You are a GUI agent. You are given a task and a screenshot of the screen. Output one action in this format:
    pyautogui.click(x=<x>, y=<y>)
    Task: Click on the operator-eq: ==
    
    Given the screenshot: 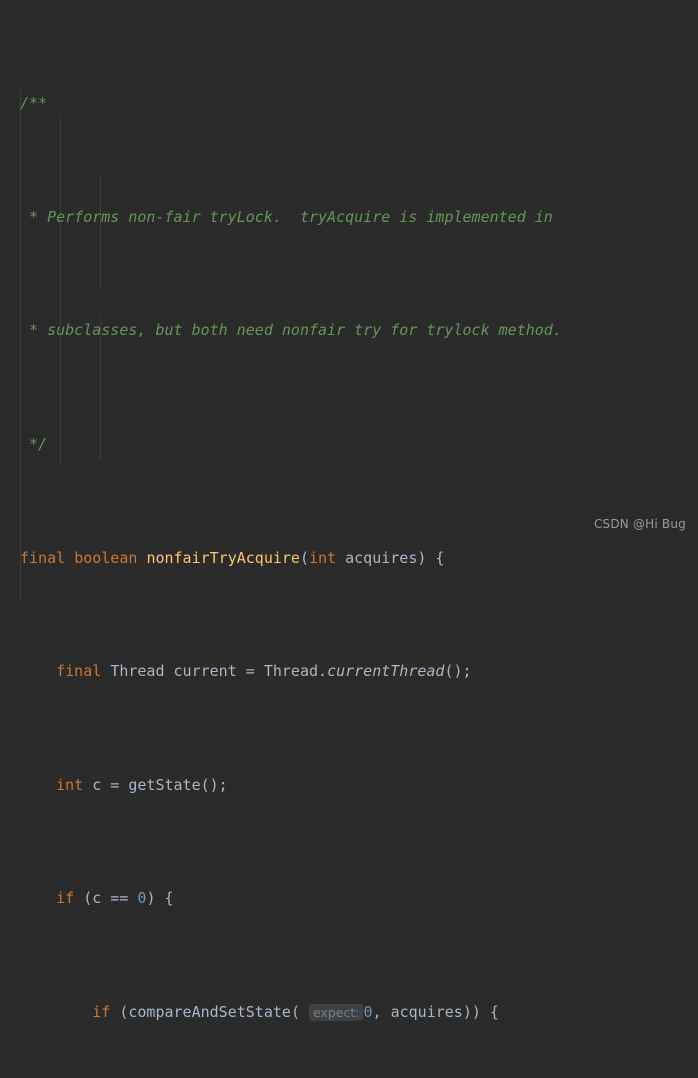 What is the action you would take?
    pyautogui.click(x=119, y=898)
    